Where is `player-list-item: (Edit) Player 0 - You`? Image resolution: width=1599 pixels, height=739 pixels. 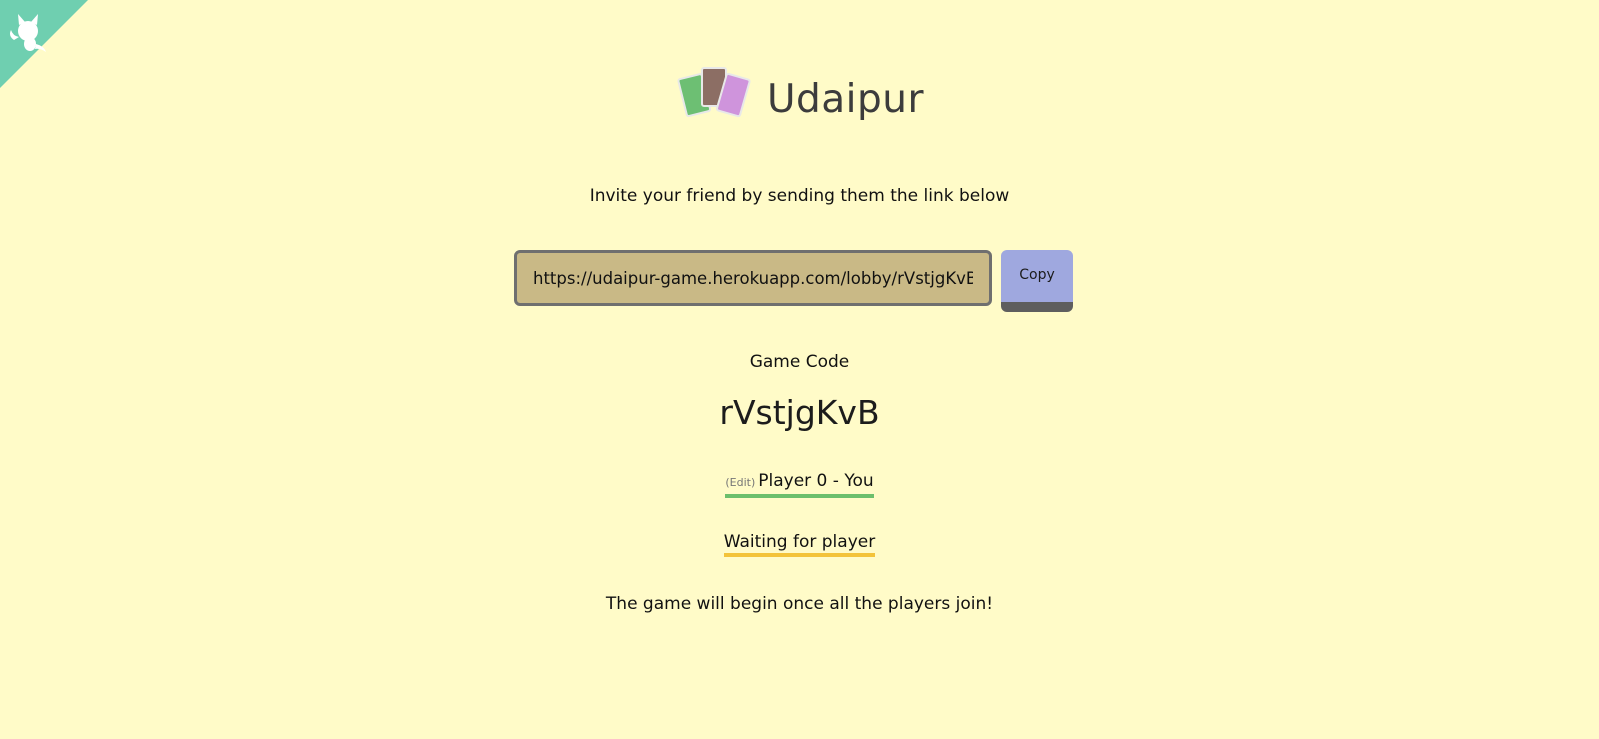 player-list-item: (Edit) Player 0 - You is located at coordinates (799, 484).